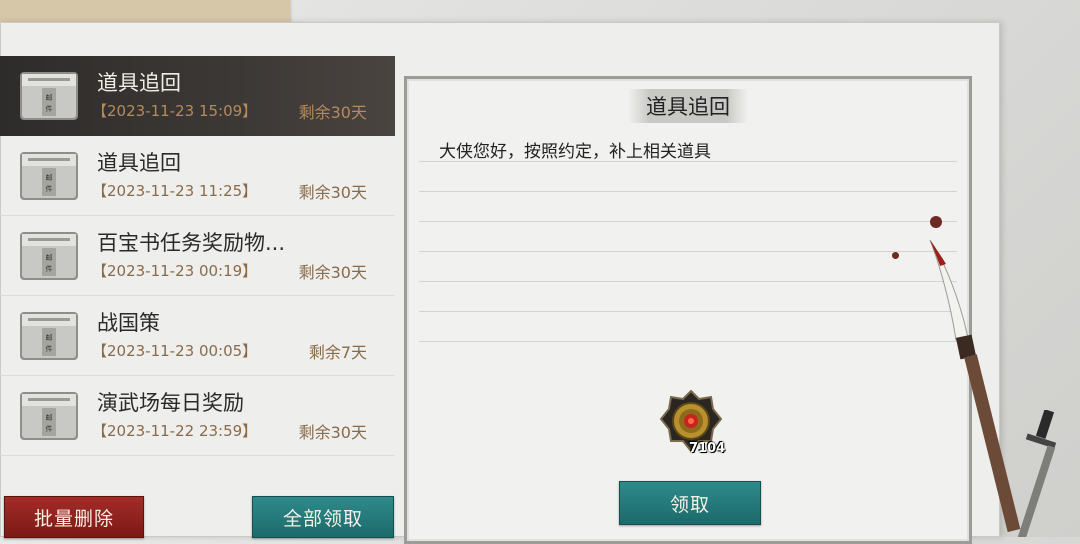 This screenshot has height=544, width=1080. What do you see at coordinates (175, 351) in the screenshot?
I see `mail-date: 【2023-11-23 00:05】` at bounding box center [175, 351].